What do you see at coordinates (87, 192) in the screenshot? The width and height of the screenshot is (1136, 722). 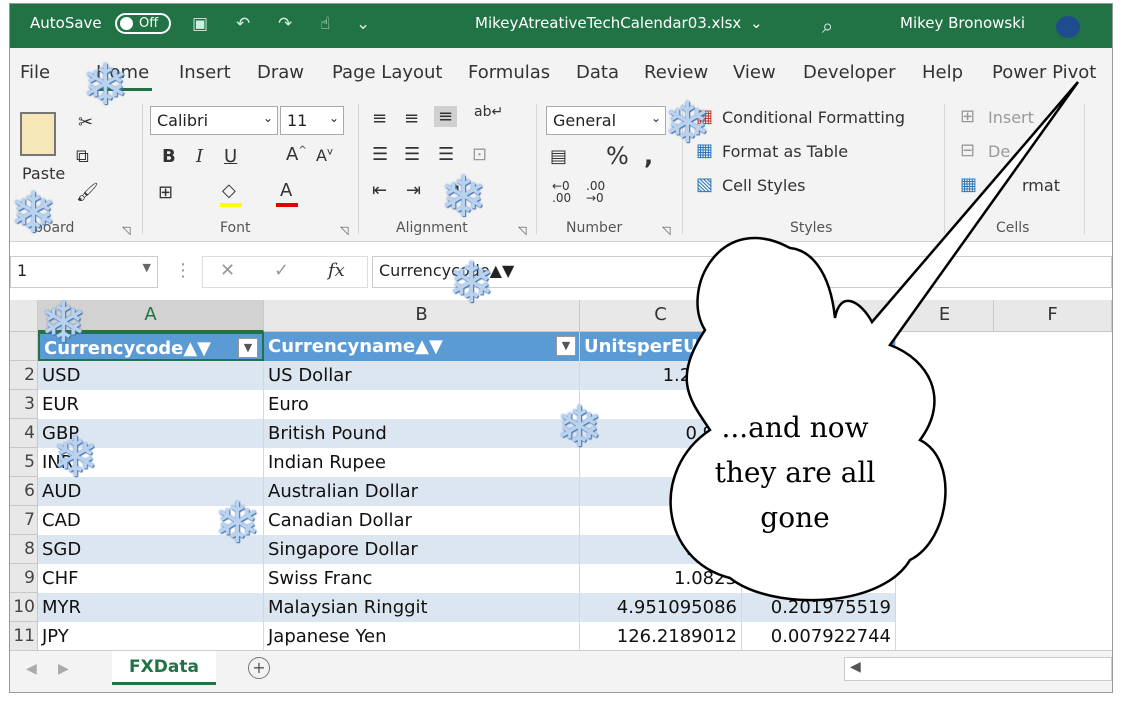 I see `format-painter-icon: 🖌` at bounding box center [87, 192].